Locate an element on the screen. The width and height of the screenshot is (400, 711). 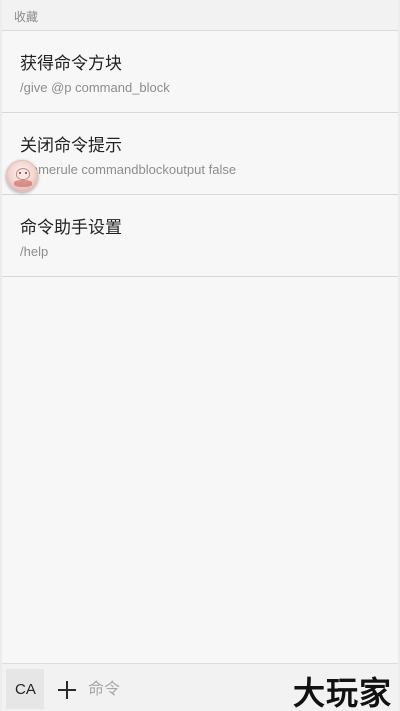
favorite-item-command: /give @p command_block is located at coordinates (95, 87).